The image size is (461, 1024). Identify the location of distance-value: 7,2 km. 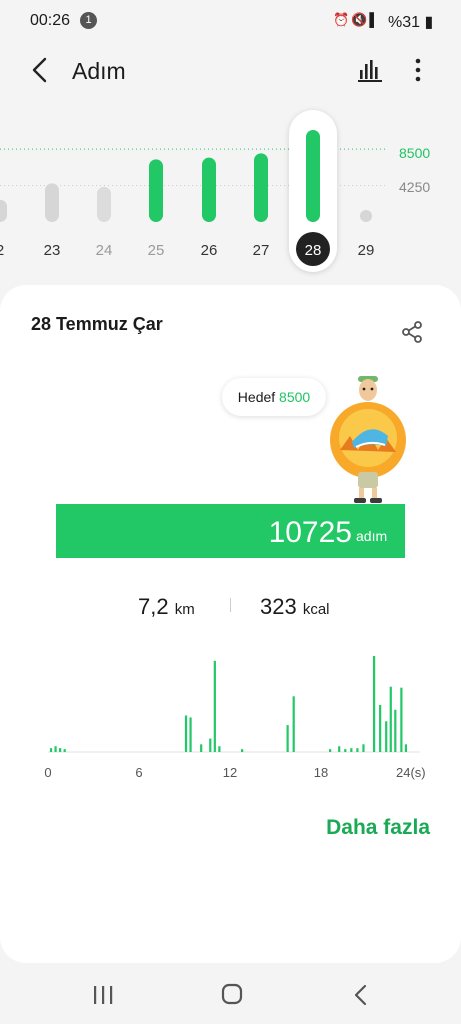
(166, 606).